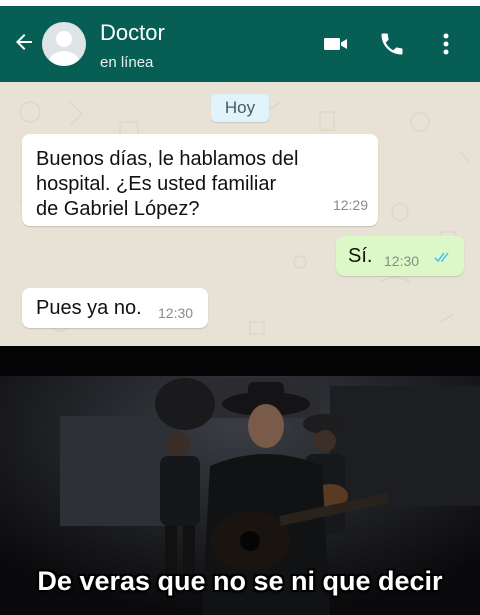 The height and width of the screenshot is (615, 480). I want to click on more-options-icon, so click(446, 44).